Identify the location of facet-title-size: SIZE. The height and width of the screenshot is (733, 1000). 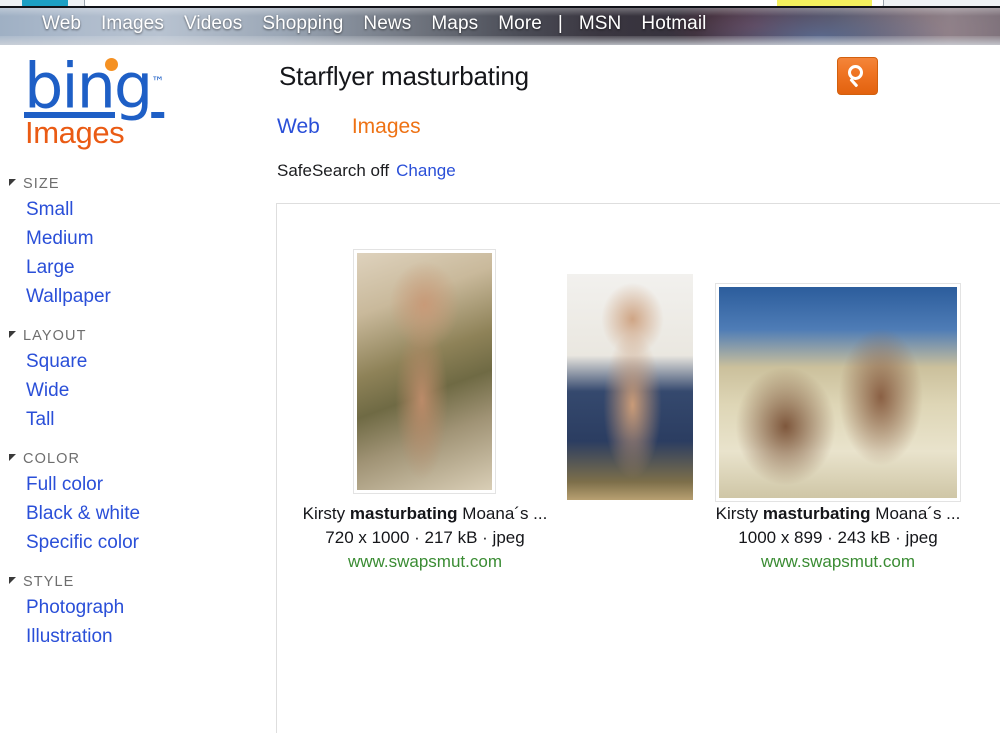
(41, 184).